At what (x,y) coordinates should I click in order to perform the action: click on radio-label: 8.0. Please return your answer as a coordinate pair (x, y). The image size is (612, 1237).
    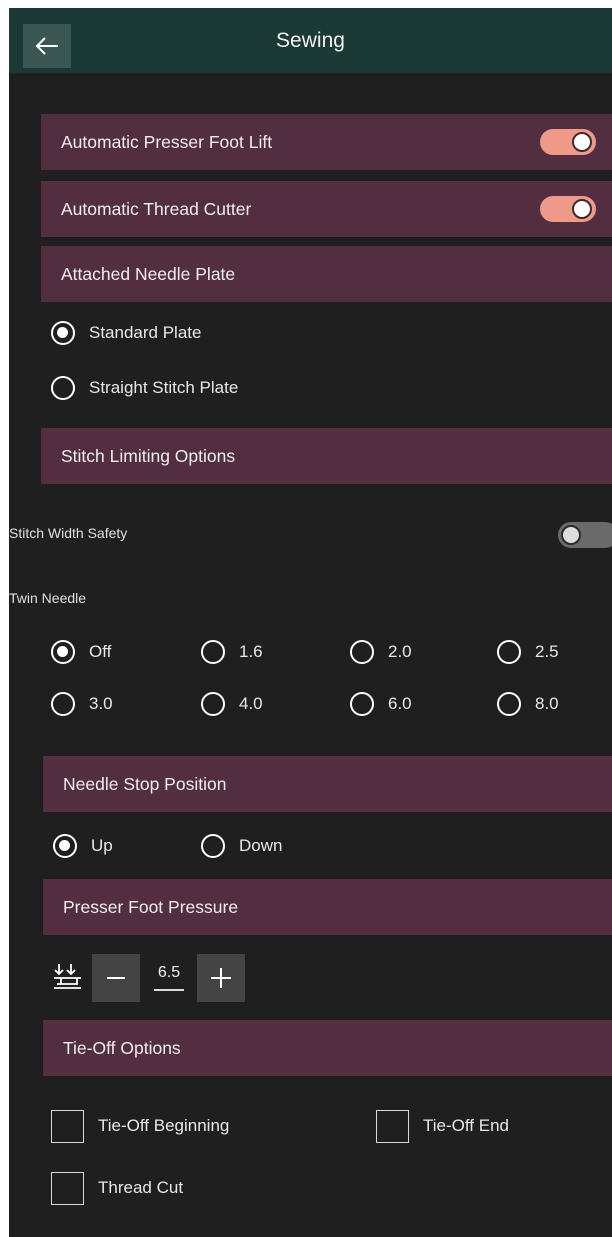
    Looking at the image, I should click on (547, 703).